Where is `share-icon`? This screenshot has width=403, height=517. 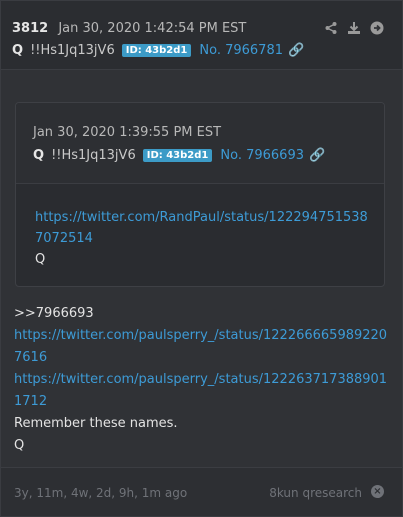 share-icon is located at coordinates (331, 28).